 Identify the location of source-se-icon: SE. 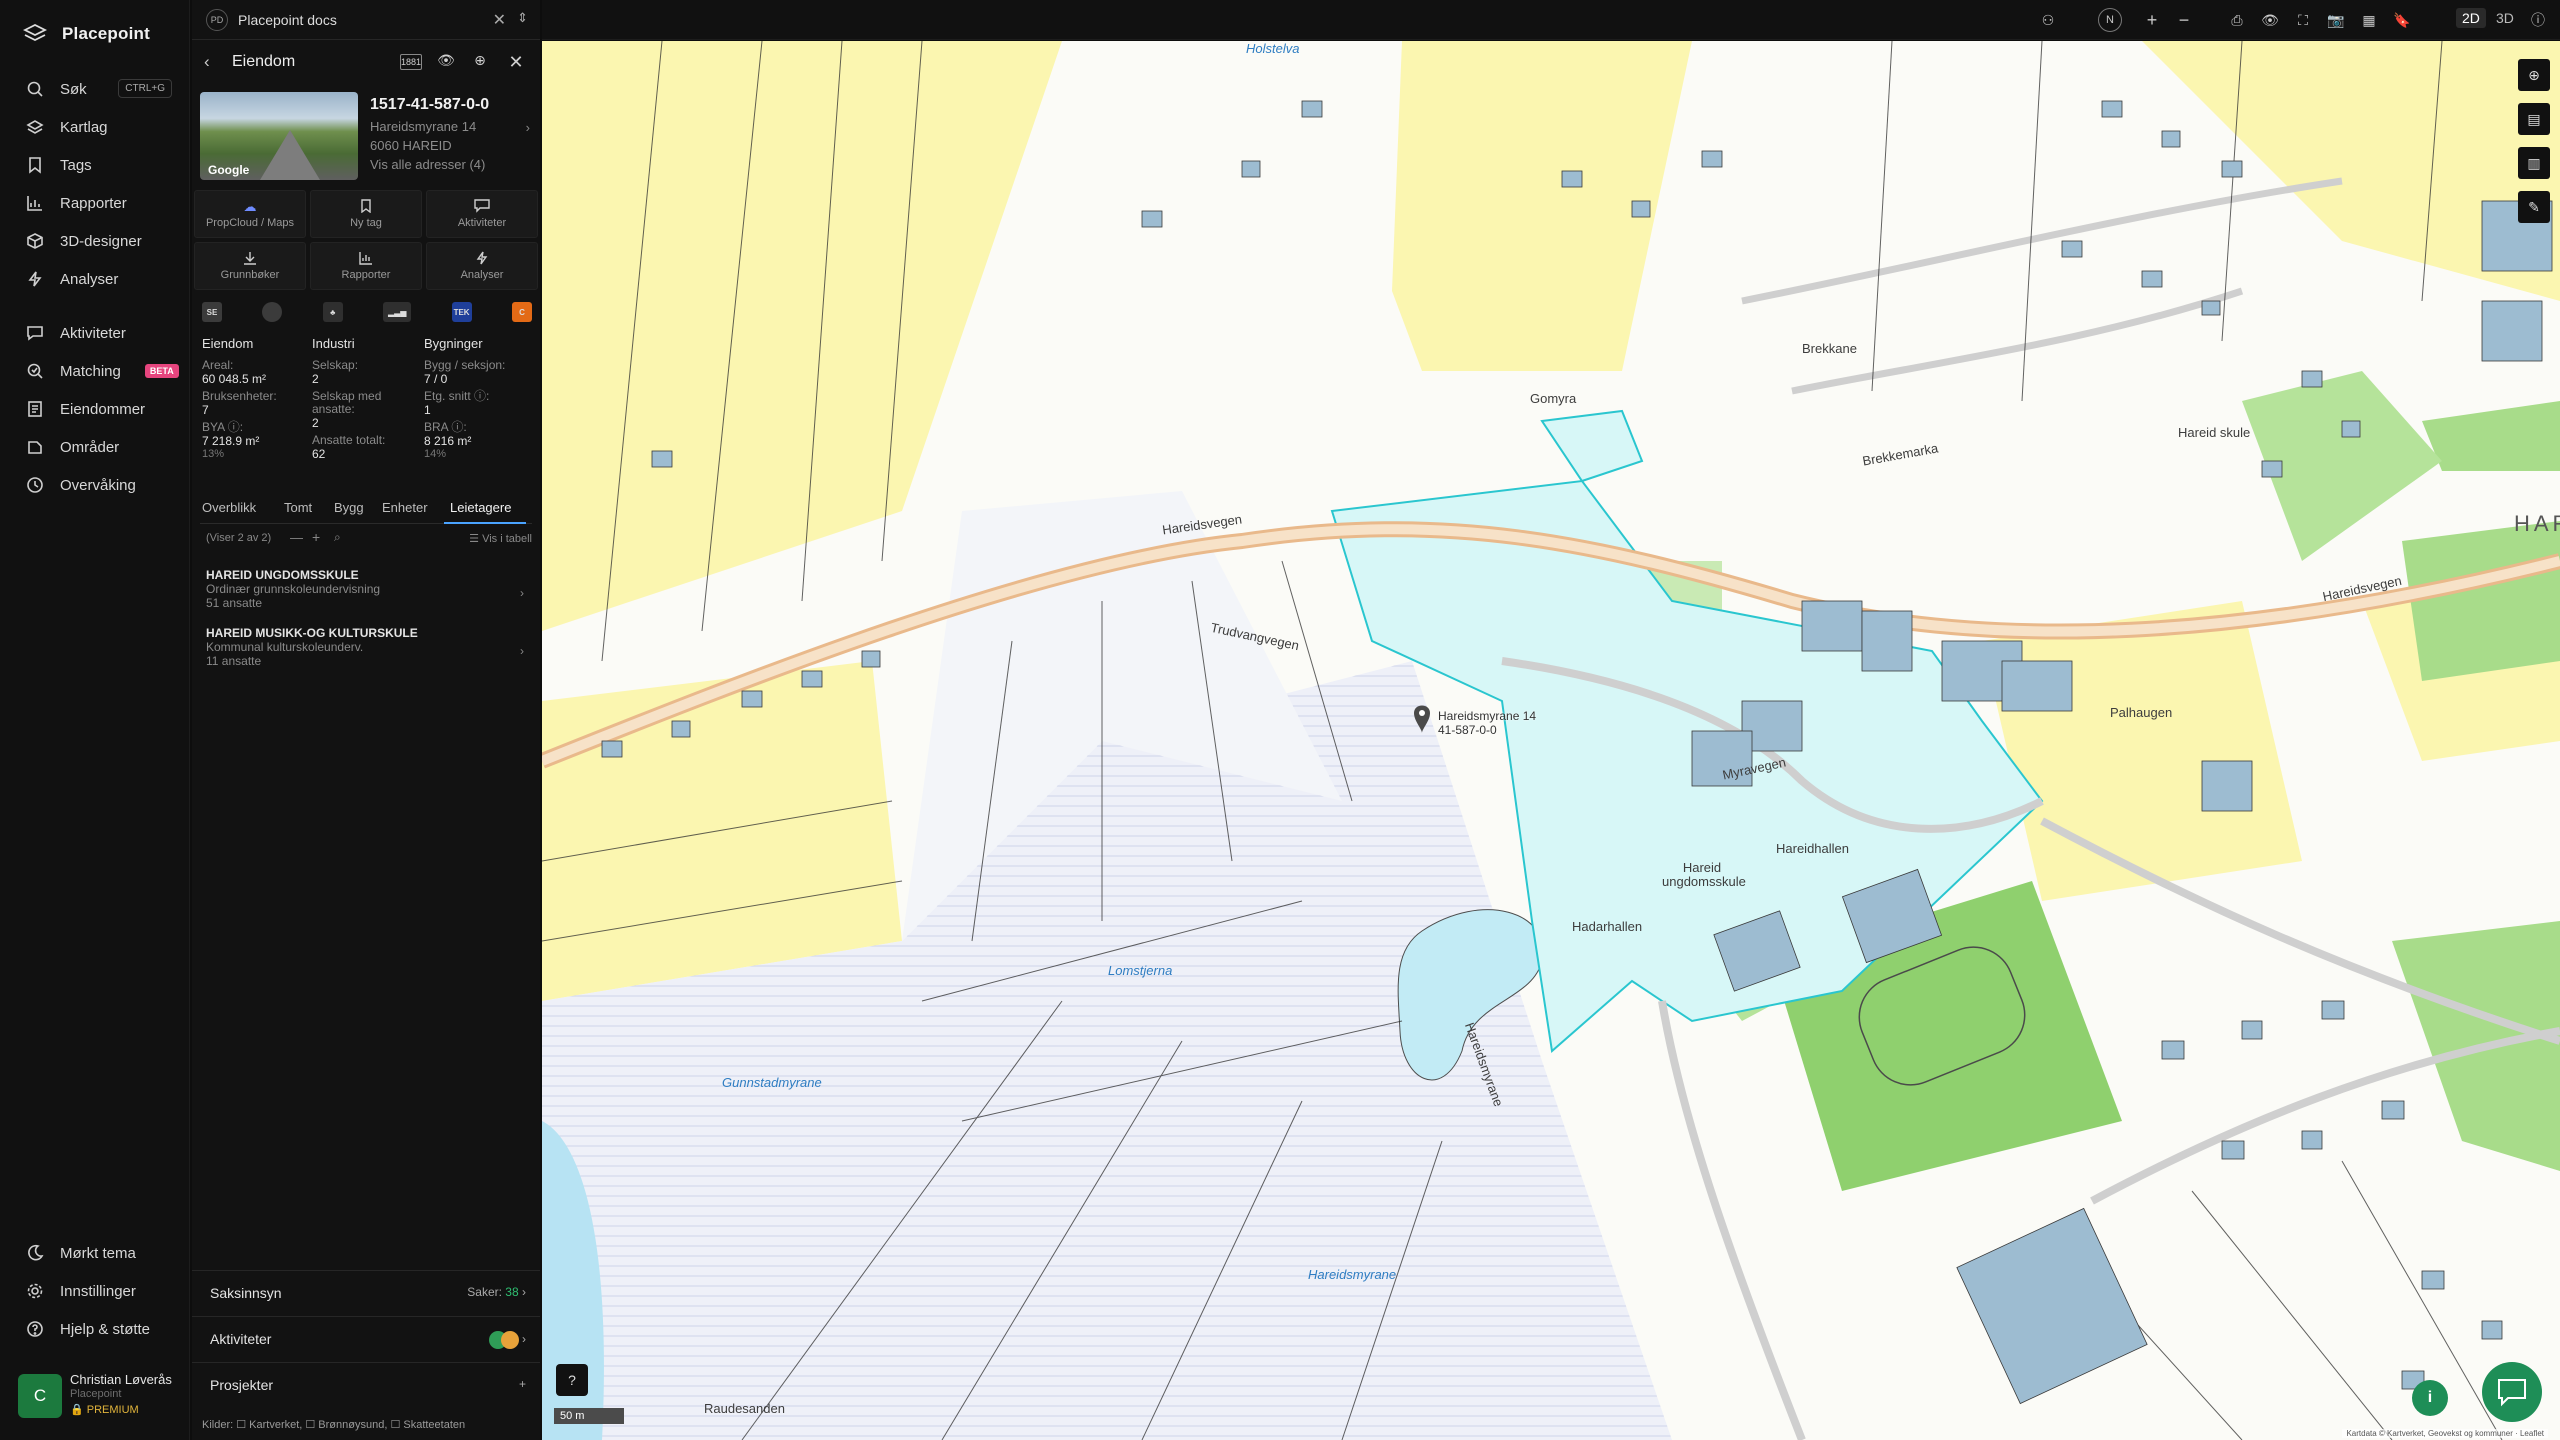
(212, 312).